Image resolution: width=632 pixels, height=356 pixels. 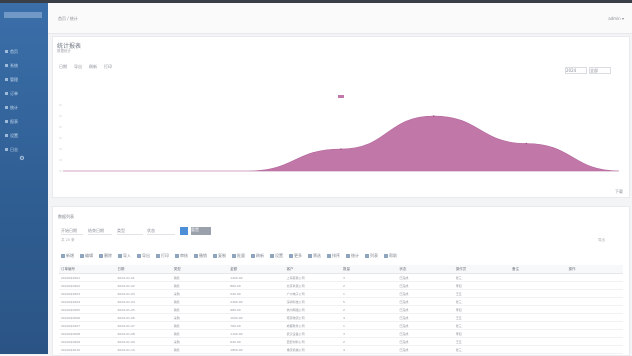 I want to click on action-button: 复制, so click(x=219, y=256).